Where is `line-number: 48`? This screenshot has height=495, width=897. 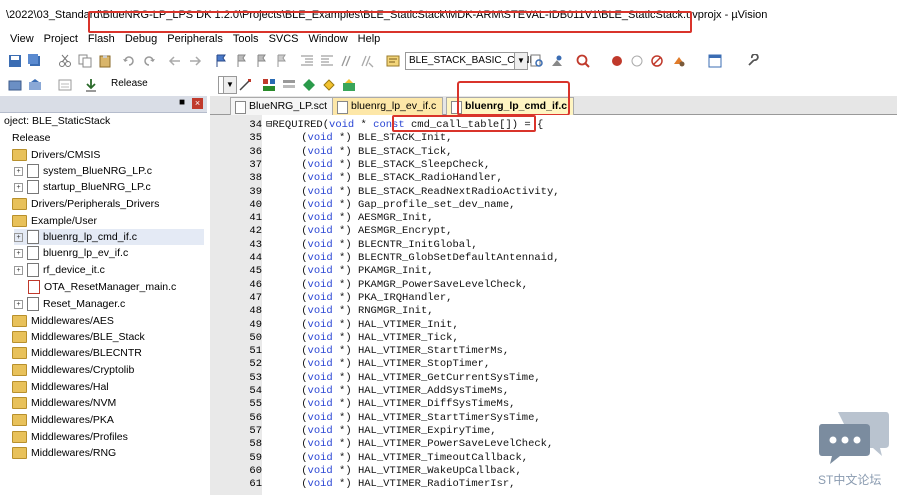 line-number: 48 is located at coordinates (255, 311).